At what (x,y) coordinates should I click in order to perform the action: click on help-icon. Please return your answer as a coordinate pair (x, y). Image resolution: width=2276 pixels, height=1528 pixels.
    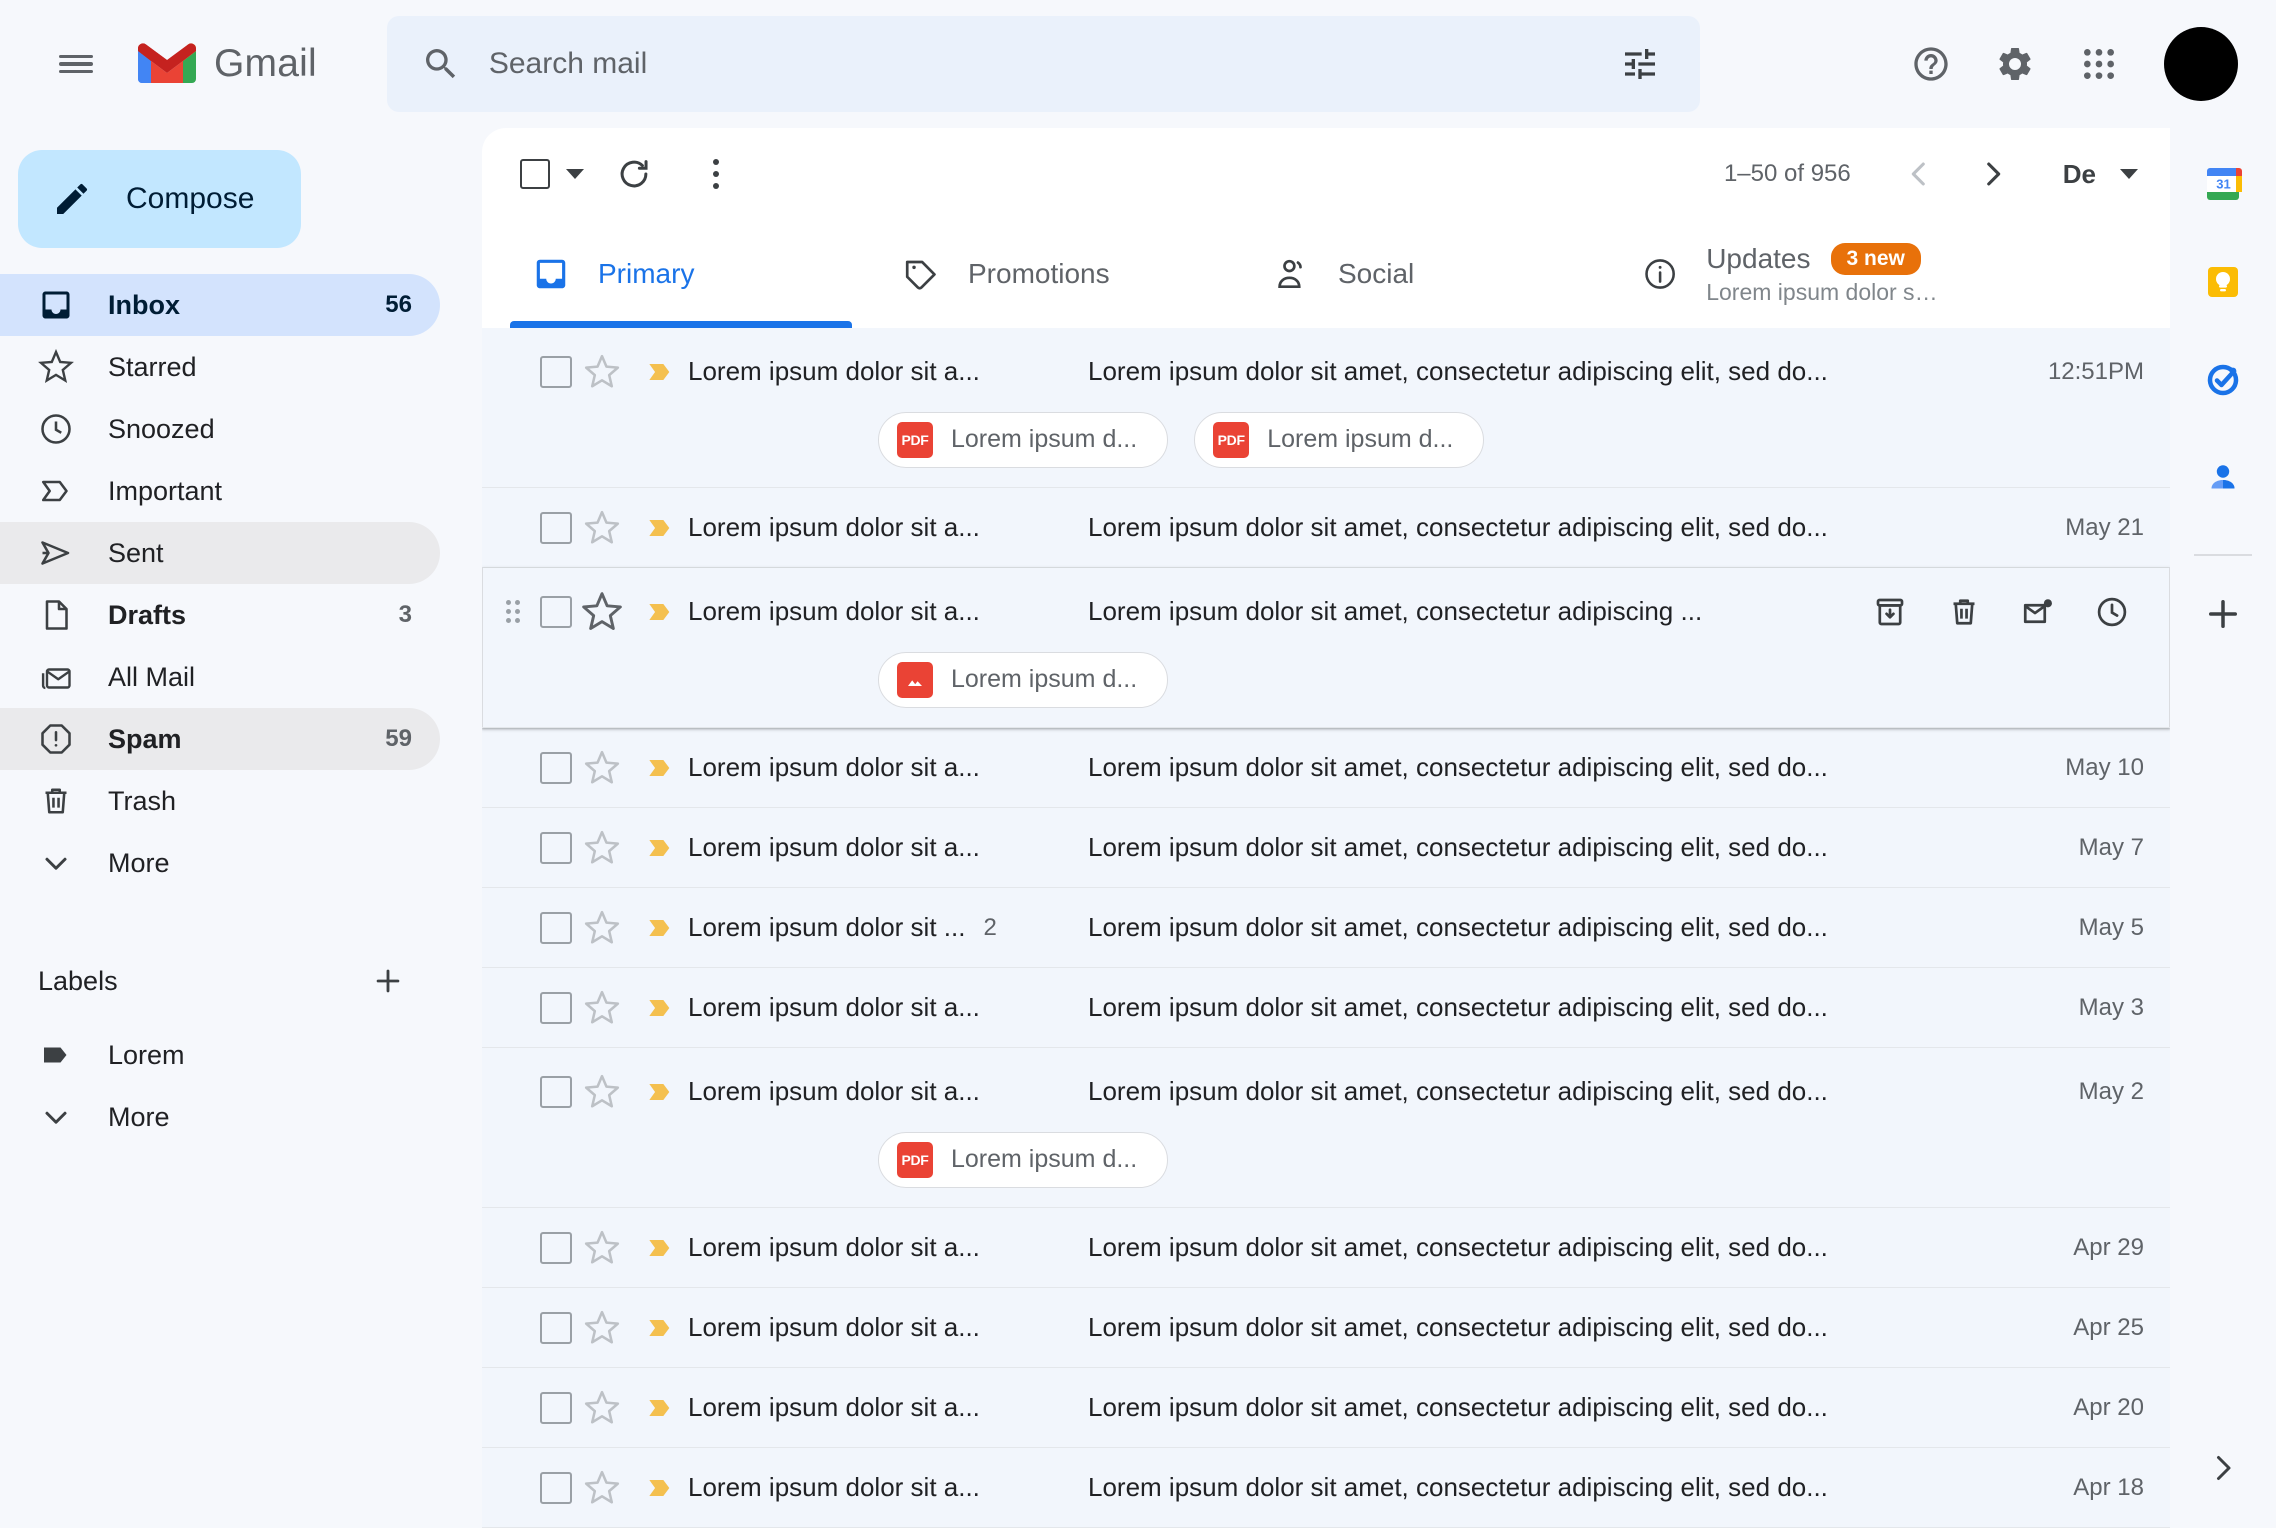
    Looking at the image, I should click on (1931, 64).